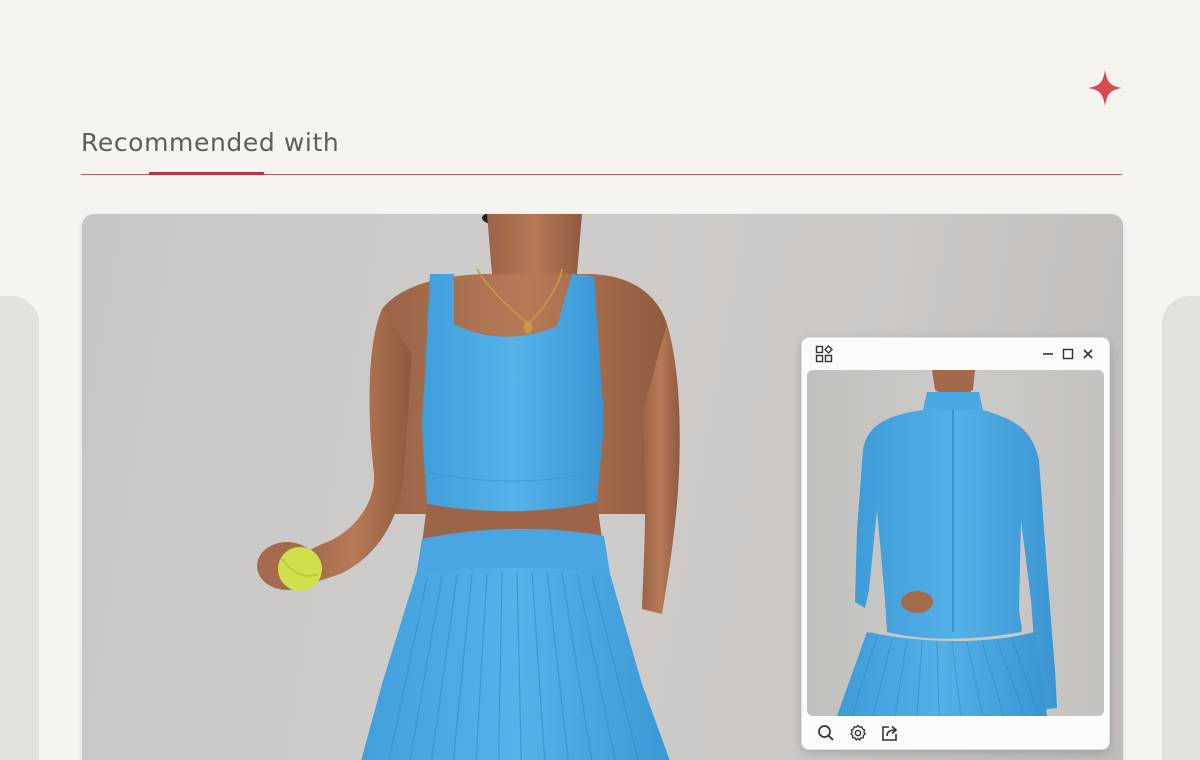 This screenshot has height=760, width=1200. I want to click on preview-image, so click(955, 543).